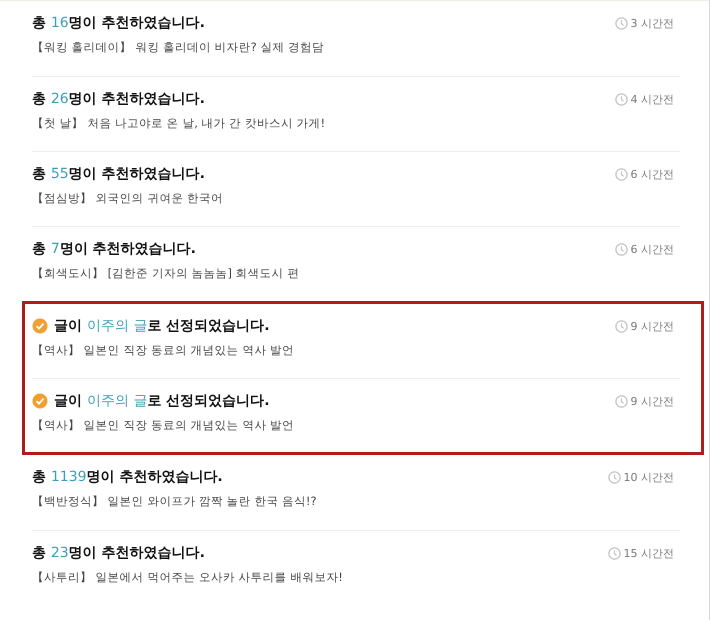 Image resolution: width=720 pixels, height=624 pixels. Describe the element at coordinates (118, 23) in the screenshot. I see `notification-heading: 총 16명이 추천하였습니다.` at that location.